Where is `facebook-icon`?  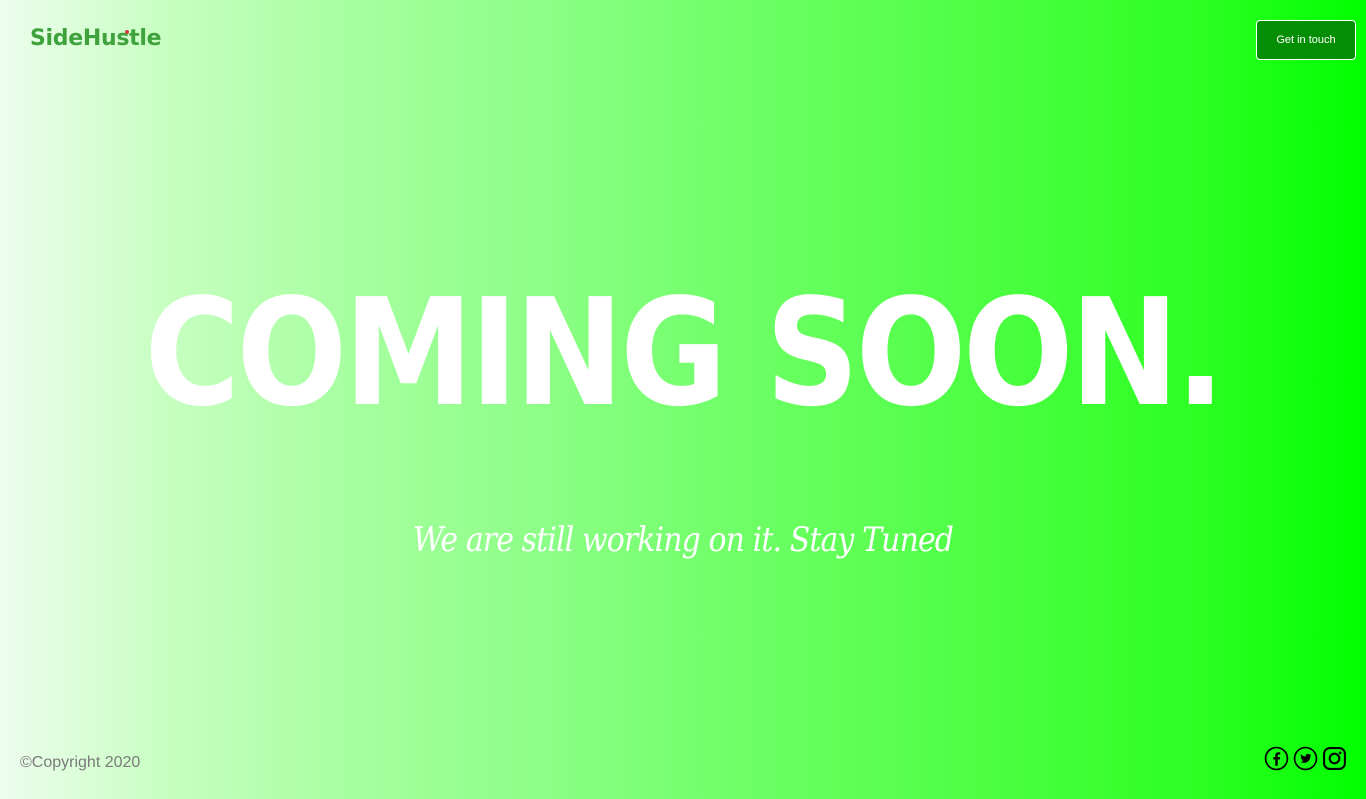
facebook-icon is located at coordinates (1276, 758).